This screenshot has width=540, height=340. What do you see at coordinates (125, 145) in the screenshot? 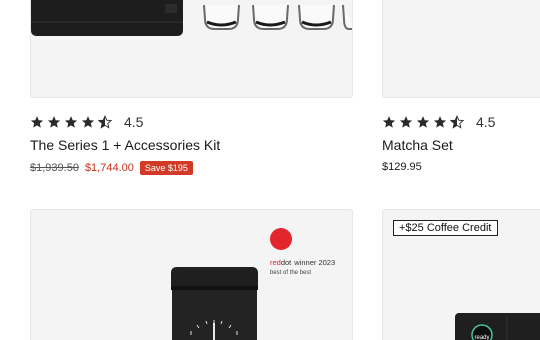
I see `product-title: The Series 1 + Accessories Kit` at bounding box center [125, 145].